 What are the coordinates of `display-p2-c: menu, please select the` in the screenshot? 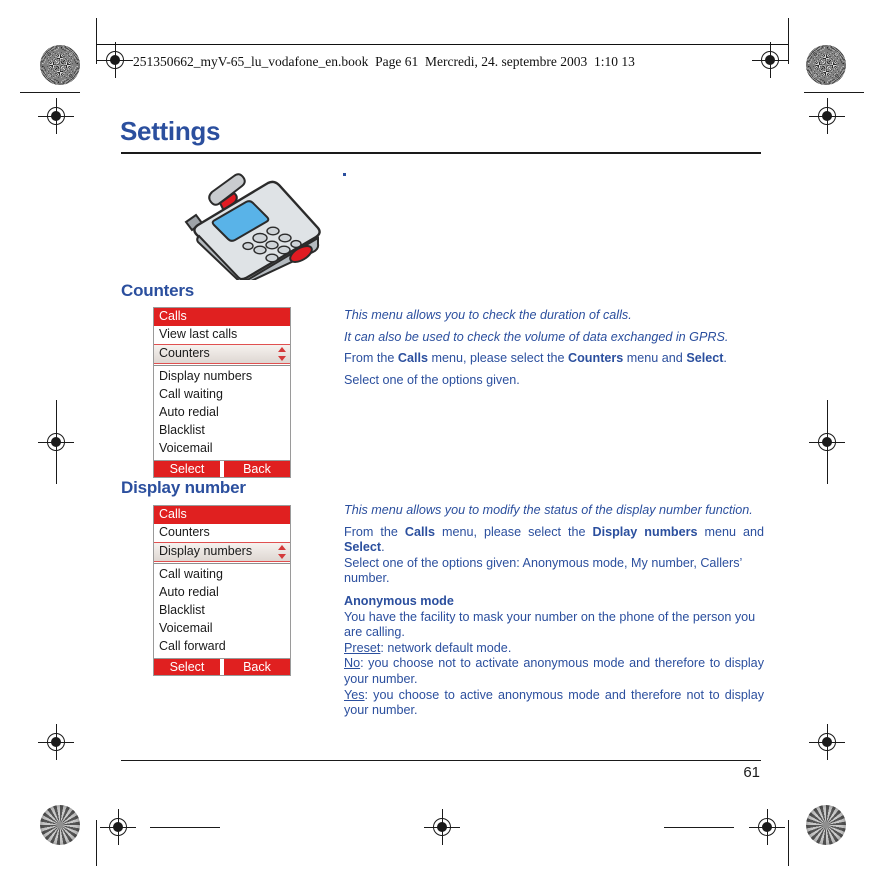 It's located at (514, 531).